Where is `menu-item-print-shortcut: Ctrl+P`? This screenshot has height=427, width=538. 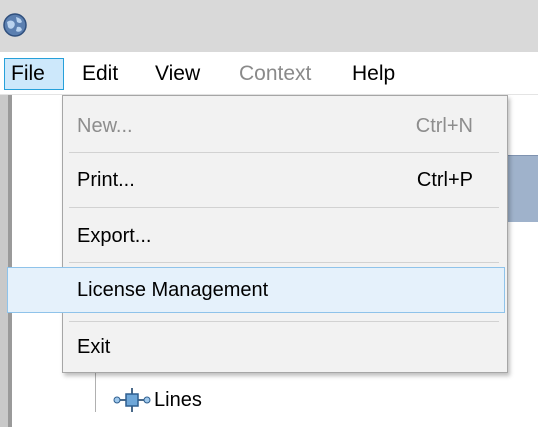
menu-item-print-shortcut: Ctrl+P is located at coordinates (444, 179).